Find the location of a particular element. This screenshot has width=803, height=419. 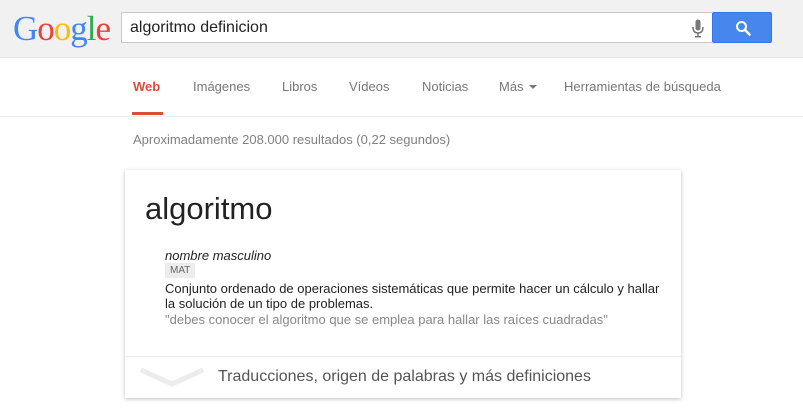

search-input is located at coordinates (400, 28).